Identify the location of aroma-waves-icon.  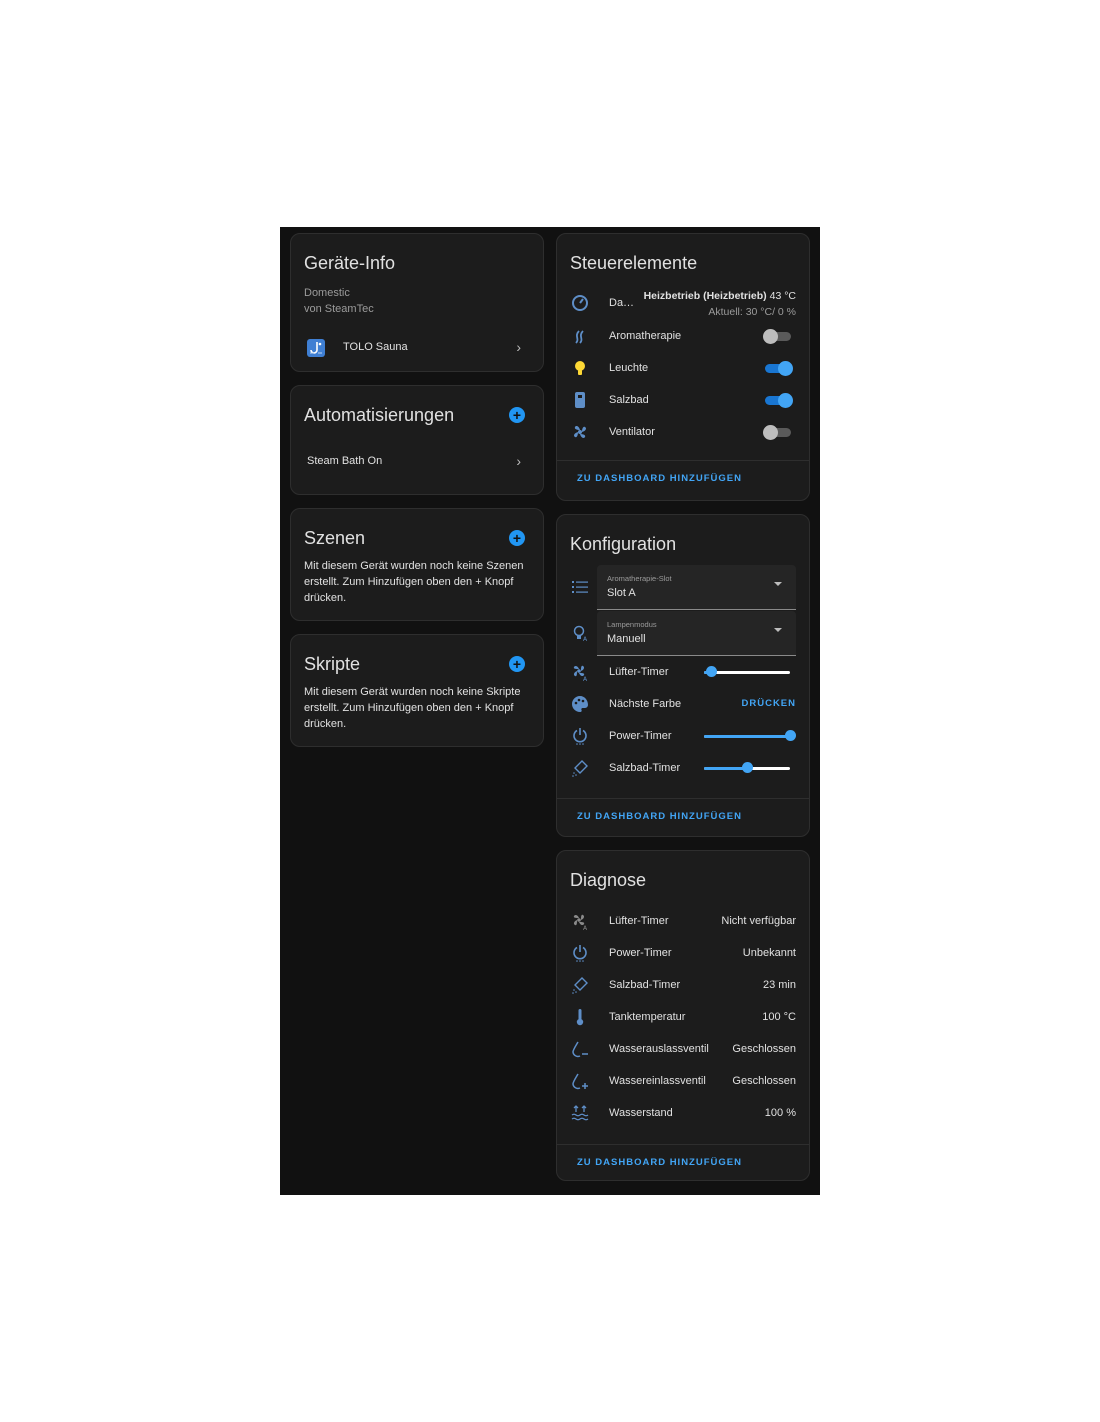
(580, 336).